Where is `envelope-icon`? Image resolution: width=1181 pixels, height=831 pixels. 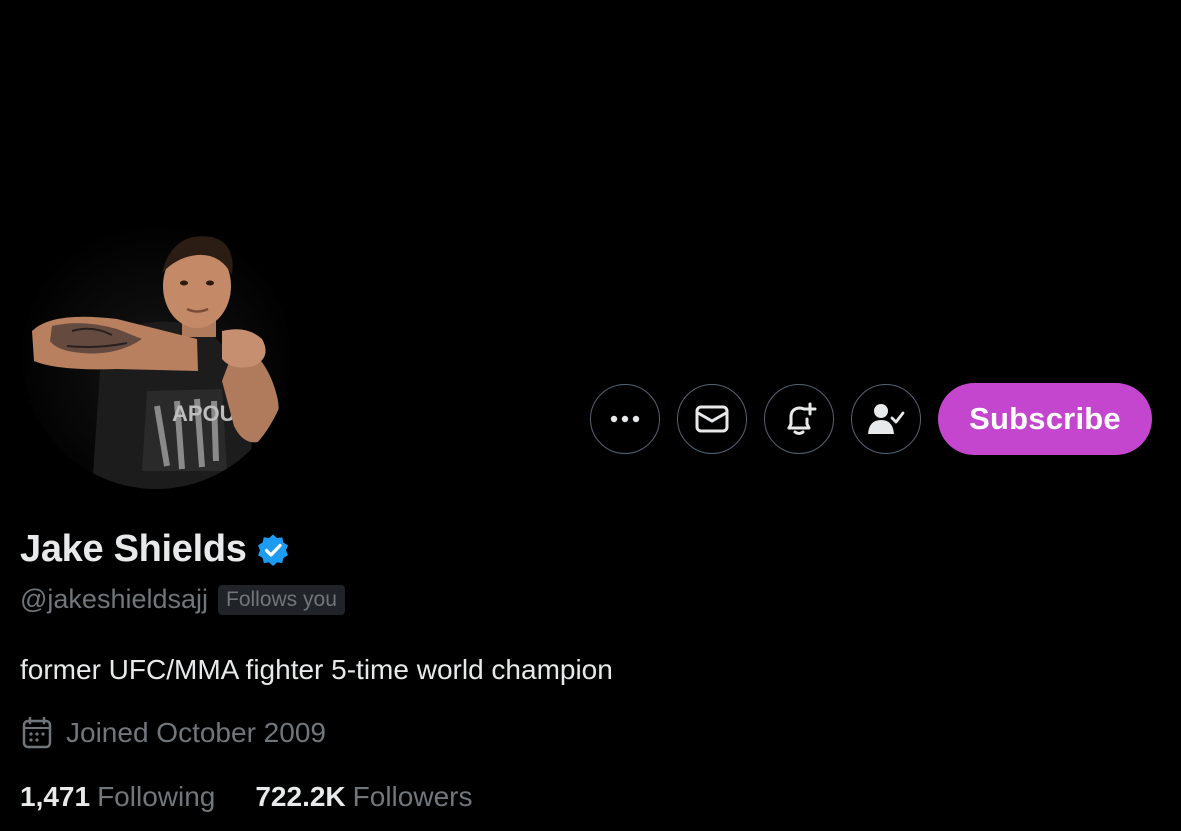
envelope-icon is located at coordinates (712, 419).